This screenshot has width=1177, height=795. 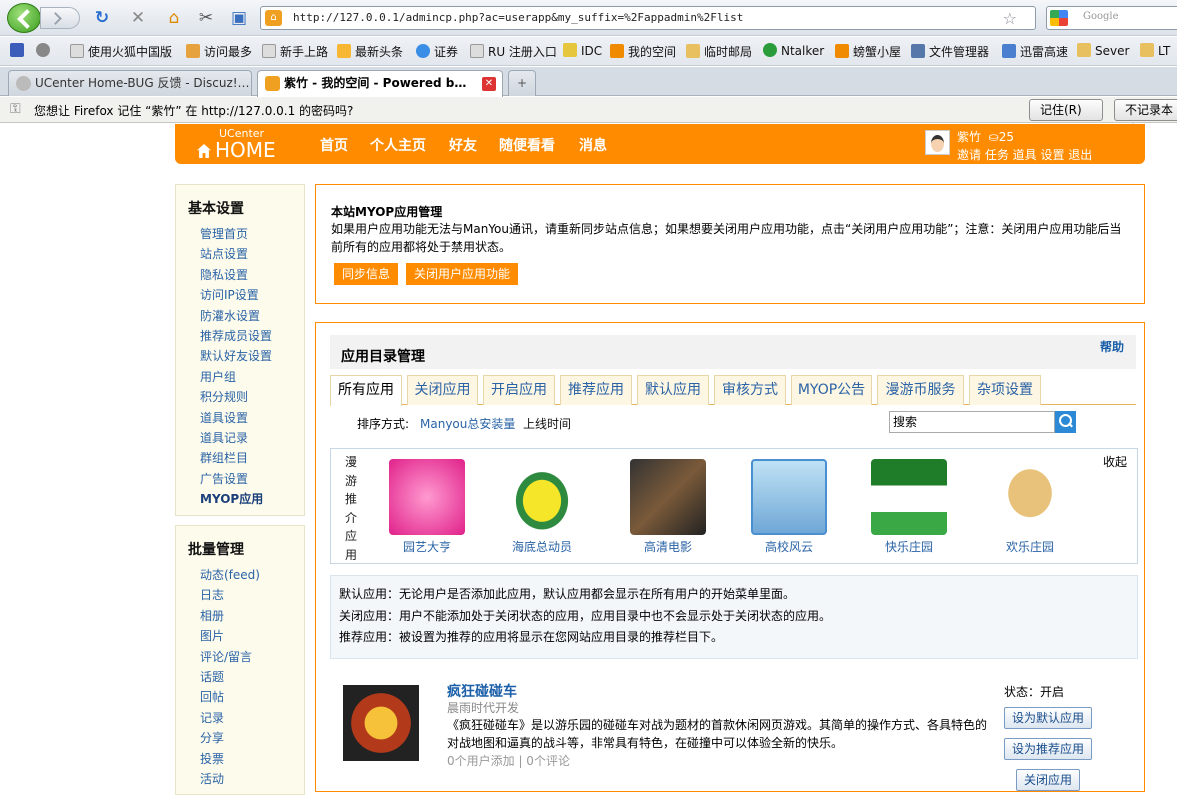 I want to click on sidebar-item: 群组栏目, so click(x=240, y=458).